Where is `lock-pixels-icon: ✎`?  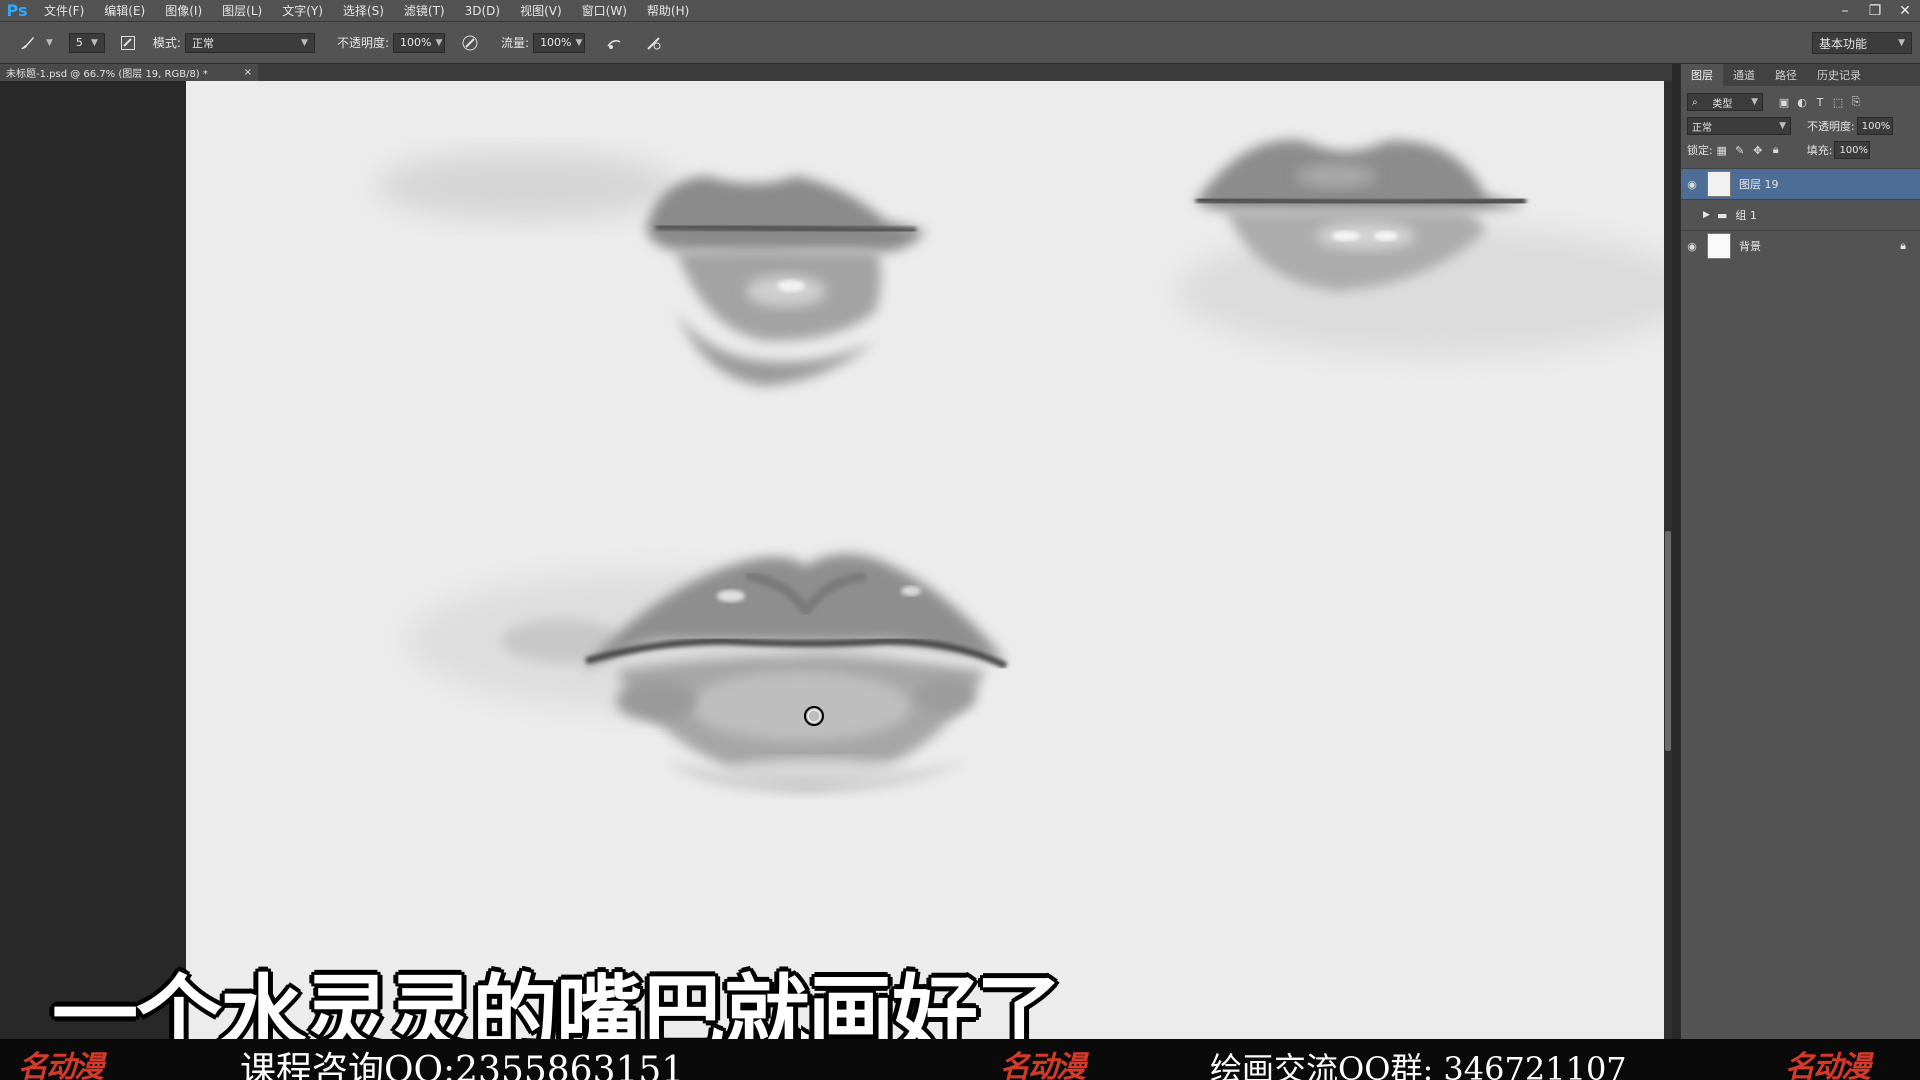
lock-pixels-icon: ✎ is located at coordinates (1740, 150).